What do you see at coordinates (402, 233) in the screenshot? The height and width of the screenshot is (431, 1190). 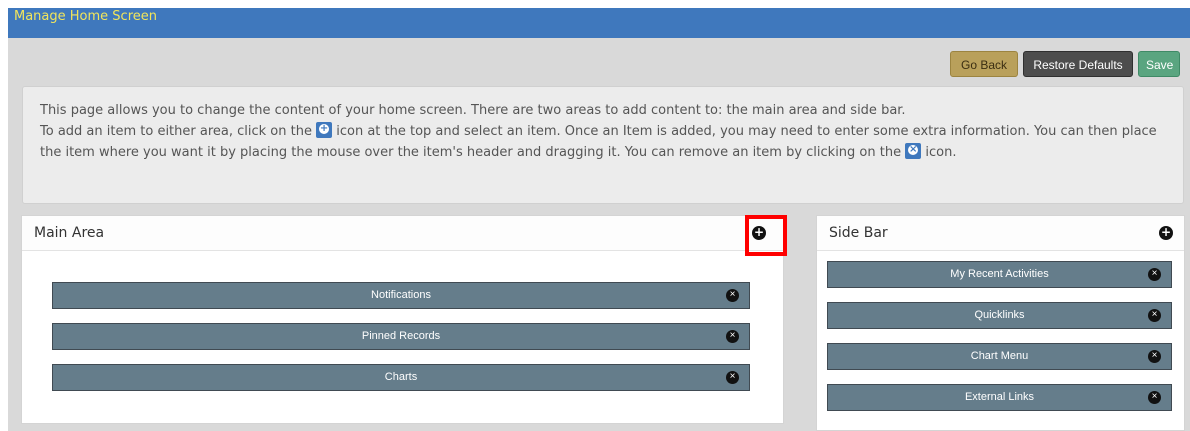 I see `main-area-header: Main Area +` at bounding box center [402, 233].